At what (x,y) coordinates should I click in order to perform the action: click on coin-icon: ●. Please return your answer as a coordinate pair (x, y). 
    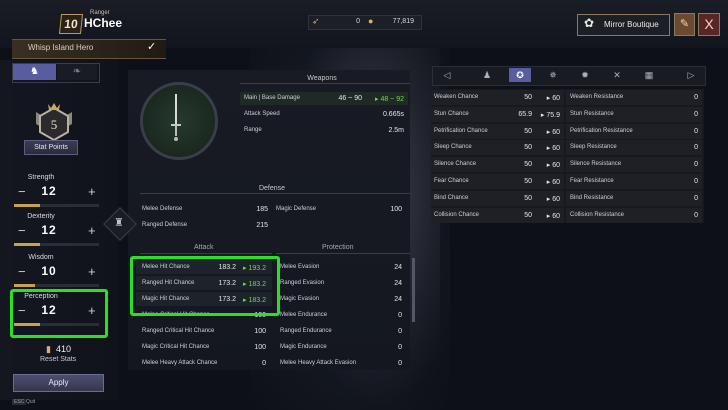
    Looking at the image, I should click on (371, 21).